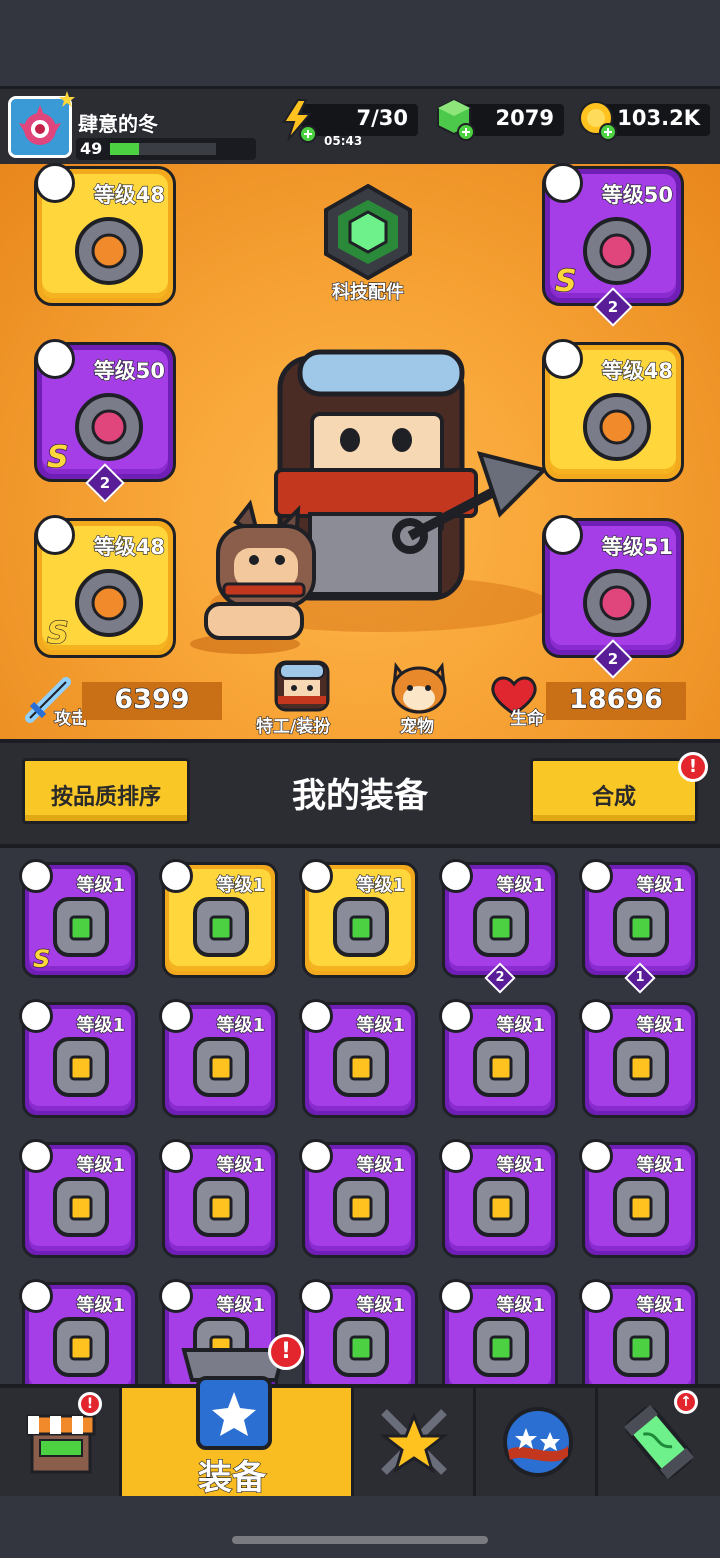 This screenshot has height=1558, width=720. What do you see at coordinates (117, 123) in the screenshot?
I see `player-name: 肆意的冬` at bounding box center [117, 123].